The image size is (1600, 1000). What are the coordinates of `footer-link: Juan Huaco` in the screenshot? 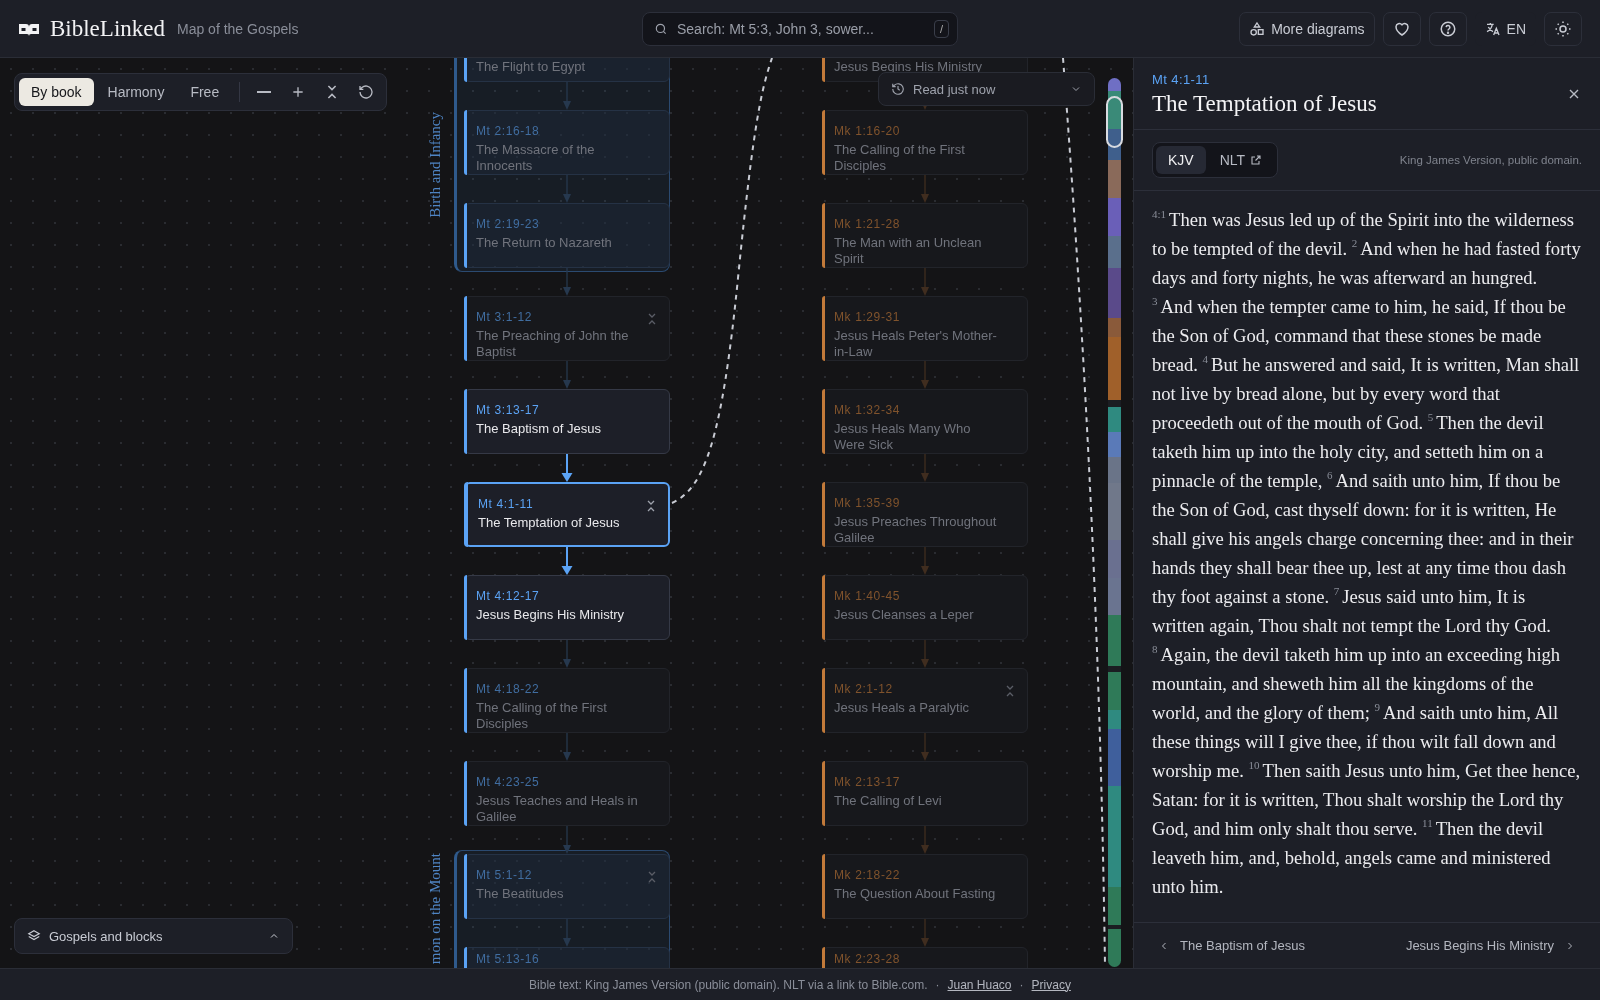 It's located at (979, 984).